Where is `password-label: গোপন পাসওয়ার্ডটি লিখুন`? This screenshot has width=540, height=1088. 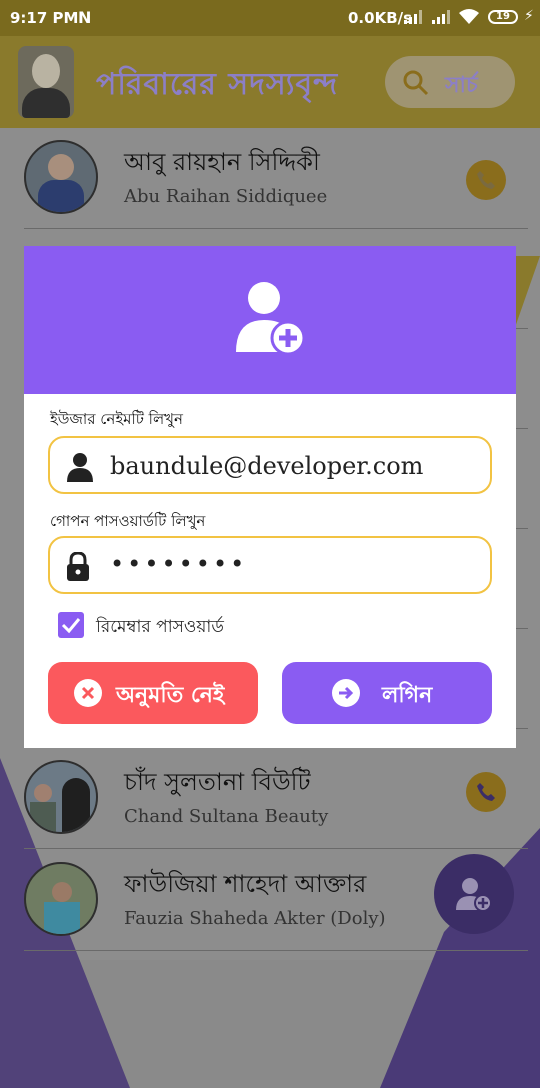 password-label: গোপন পাসওয়ার্ডটি লিখুন is located at coordinates (128, 521).